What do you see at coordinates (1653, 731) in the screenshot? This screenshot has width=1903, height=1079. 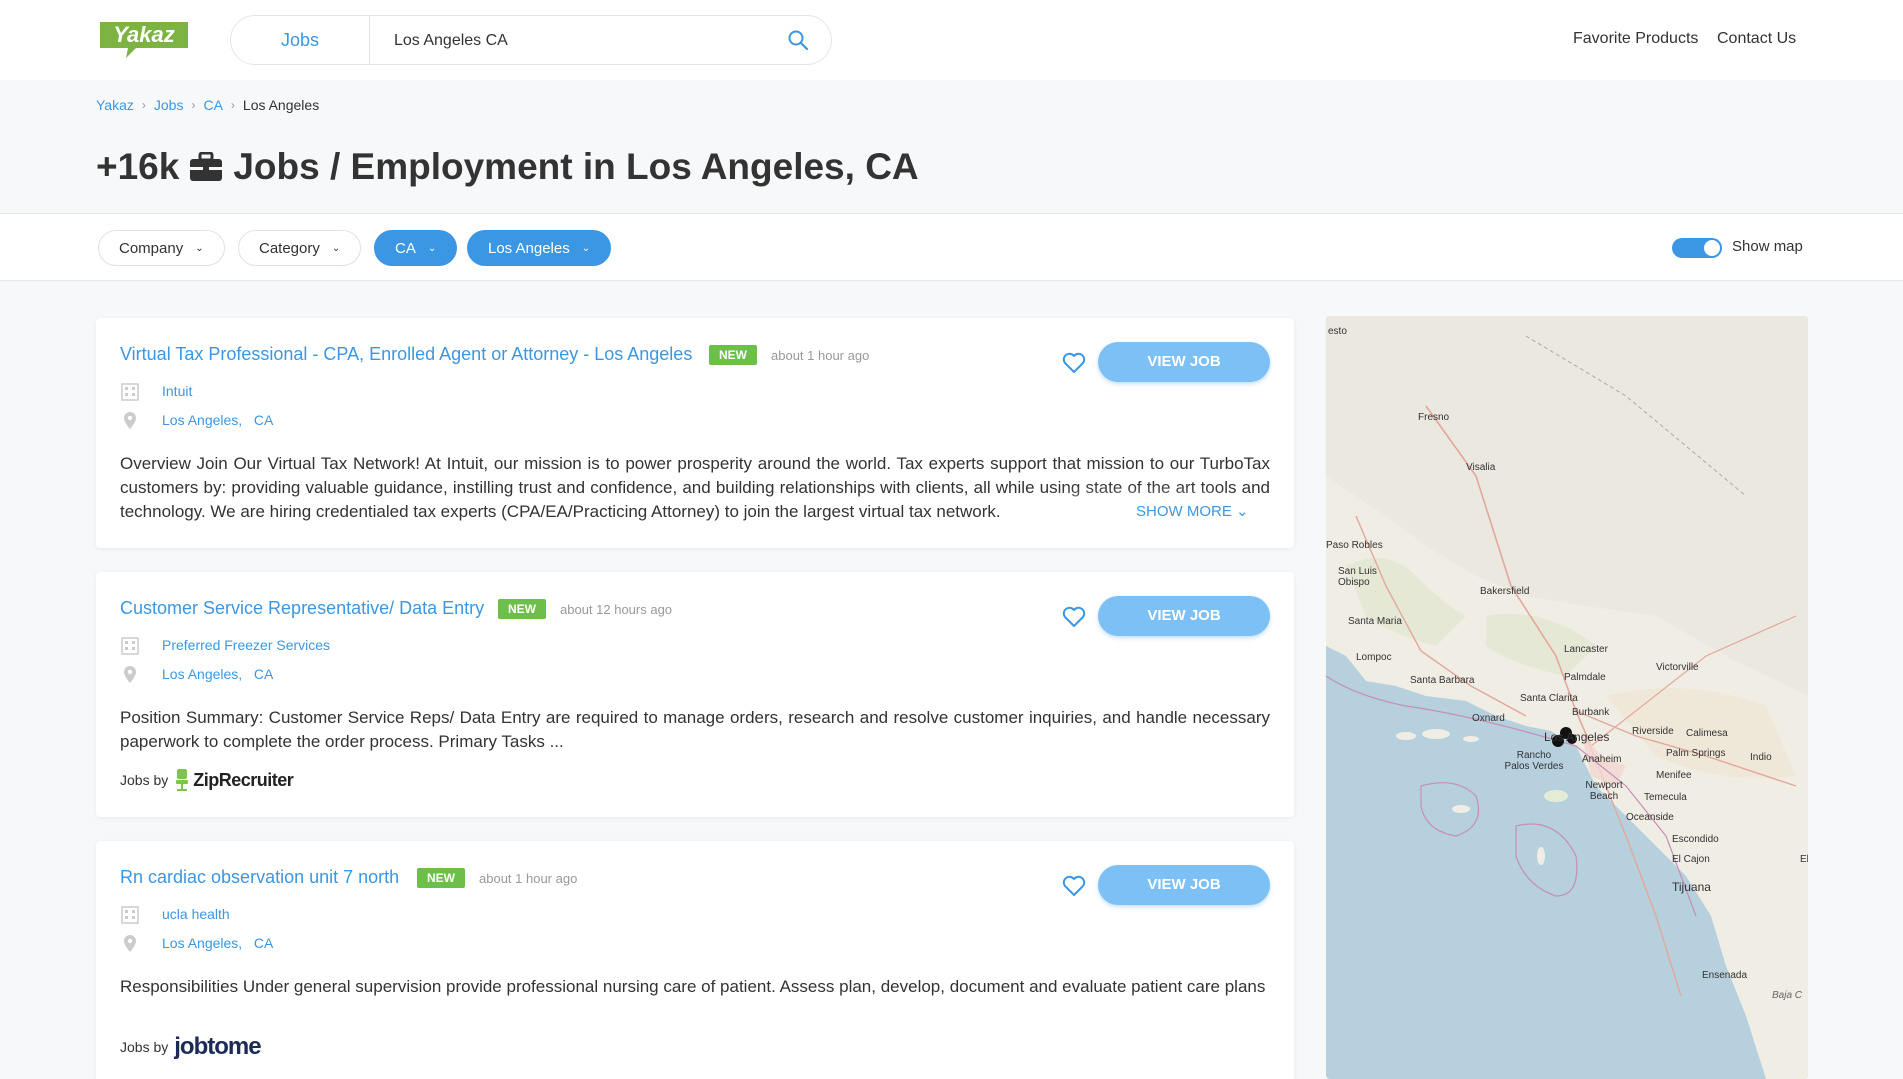 I see `map-label: Riverside` at bounding box center [1653, 731].